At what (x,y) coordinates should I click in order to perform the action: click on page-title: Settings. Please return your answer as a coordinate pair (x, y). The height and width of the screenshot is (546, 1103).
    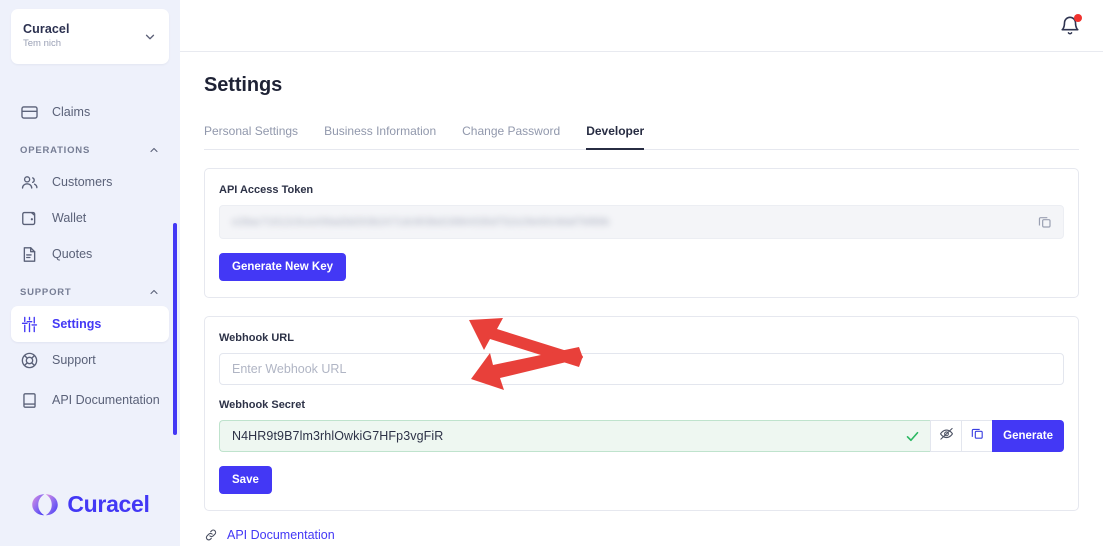
    Looking at the image, I should click on (243, 85).